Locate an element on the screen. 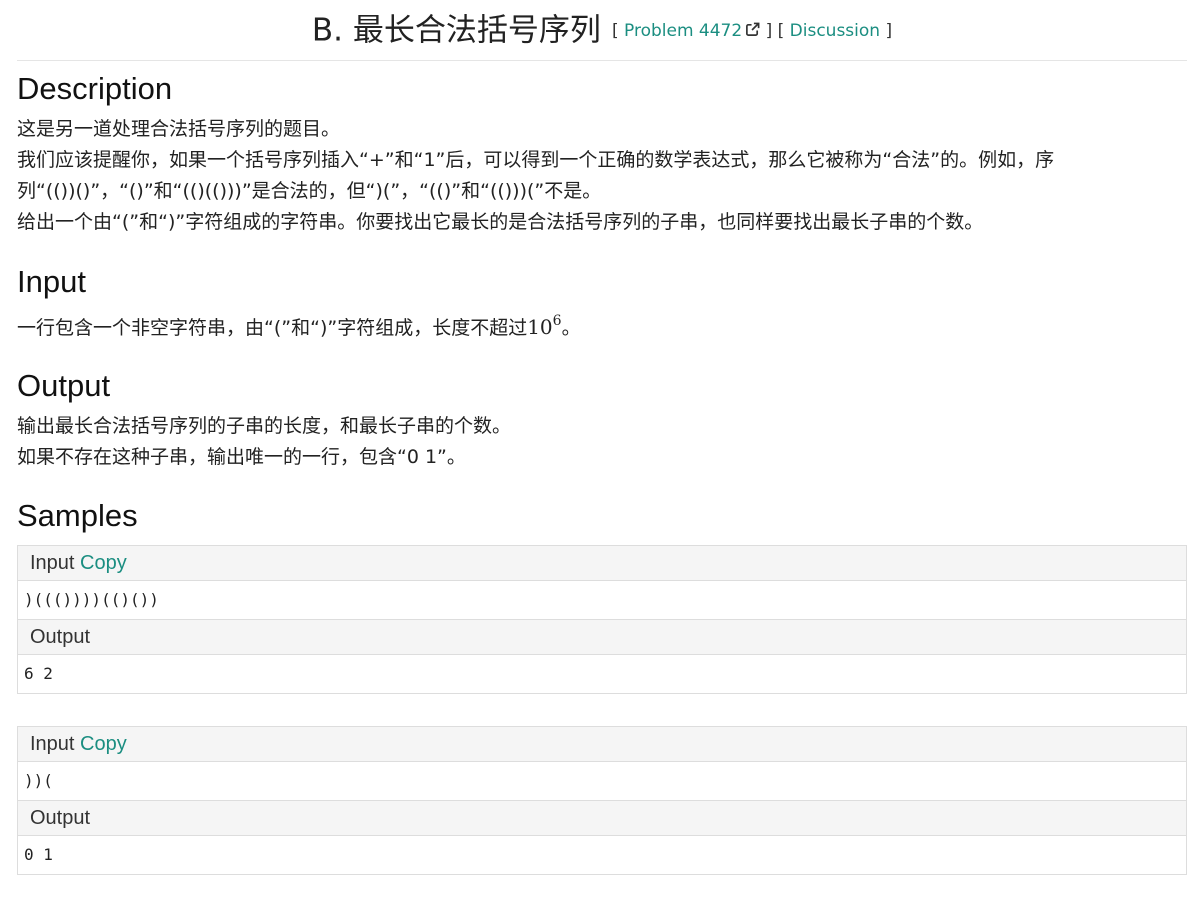 The height and width of the screenshot is (902, 1192). sample-output: 0 1 is located at coordinates (38, 854).